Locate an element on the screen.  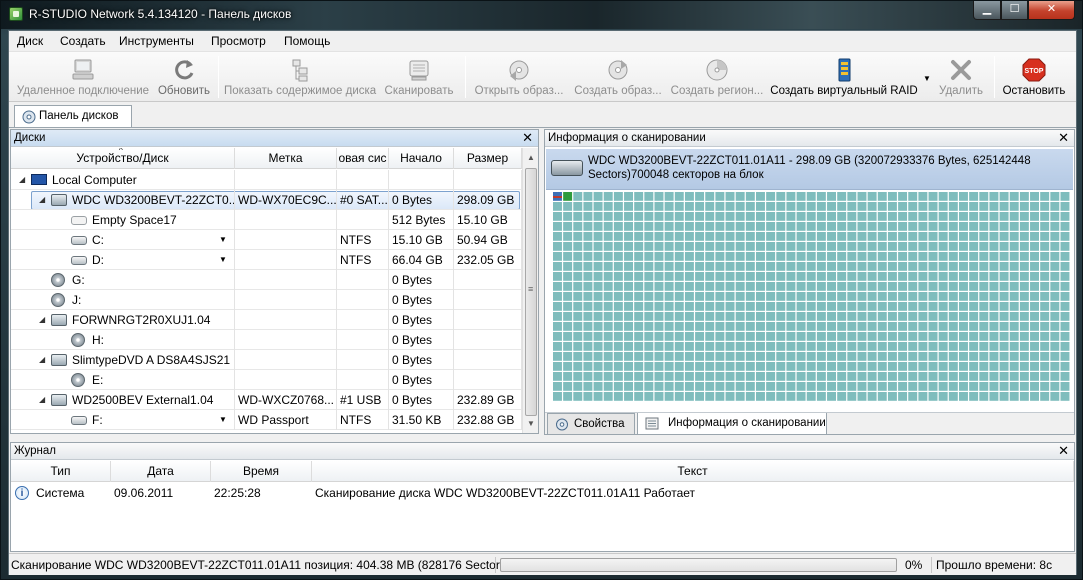
table-row: H: 0 Bytes is located at coordinates (266, 340).